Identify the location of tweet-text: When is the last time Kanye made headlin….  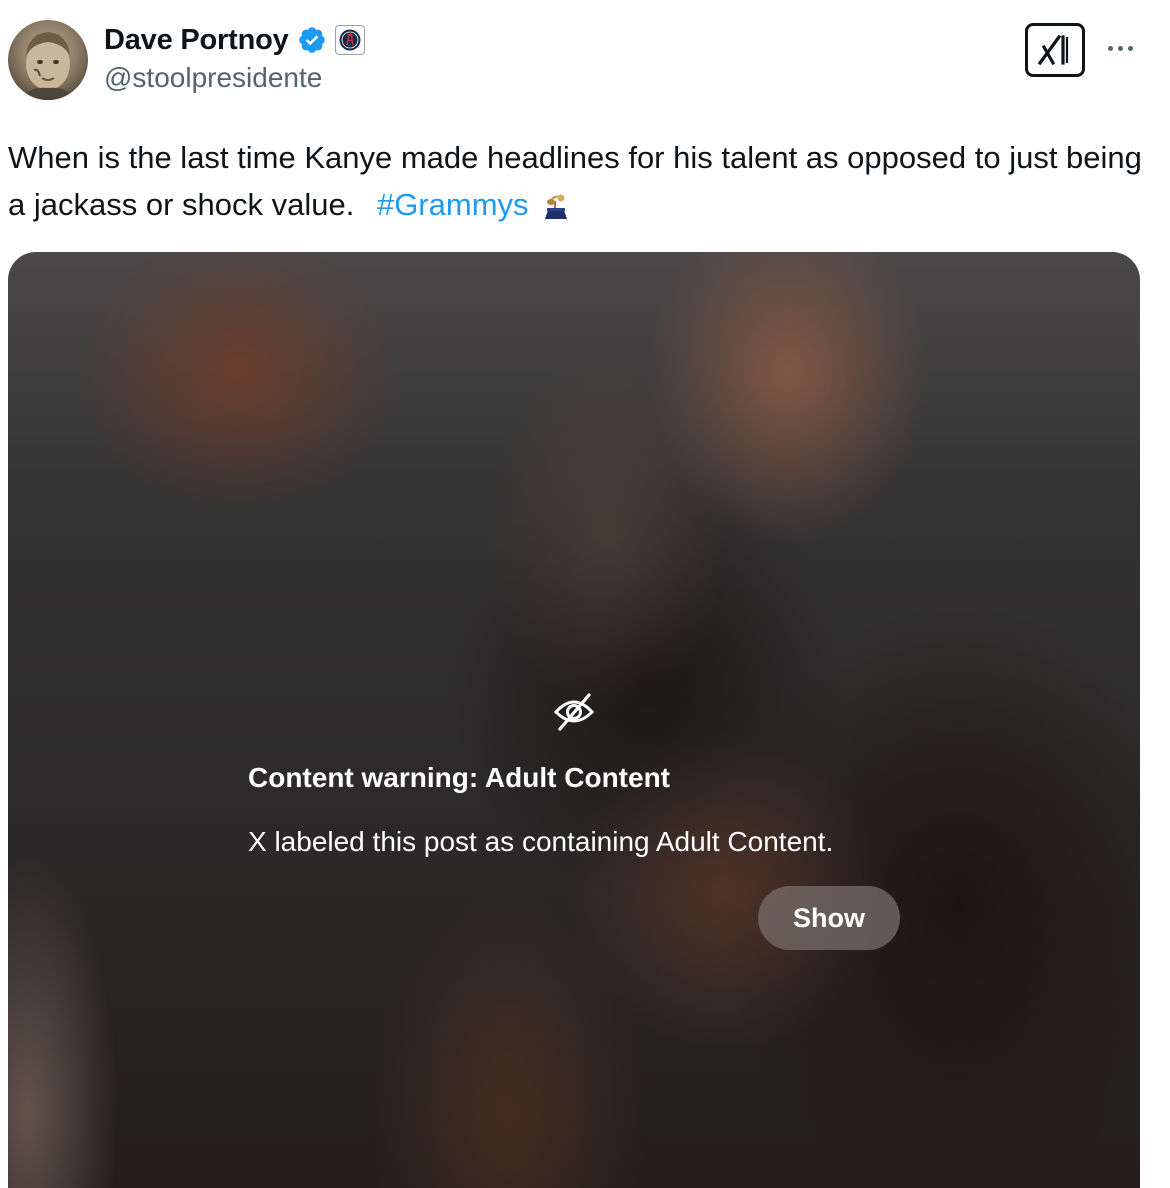
(583, 184).